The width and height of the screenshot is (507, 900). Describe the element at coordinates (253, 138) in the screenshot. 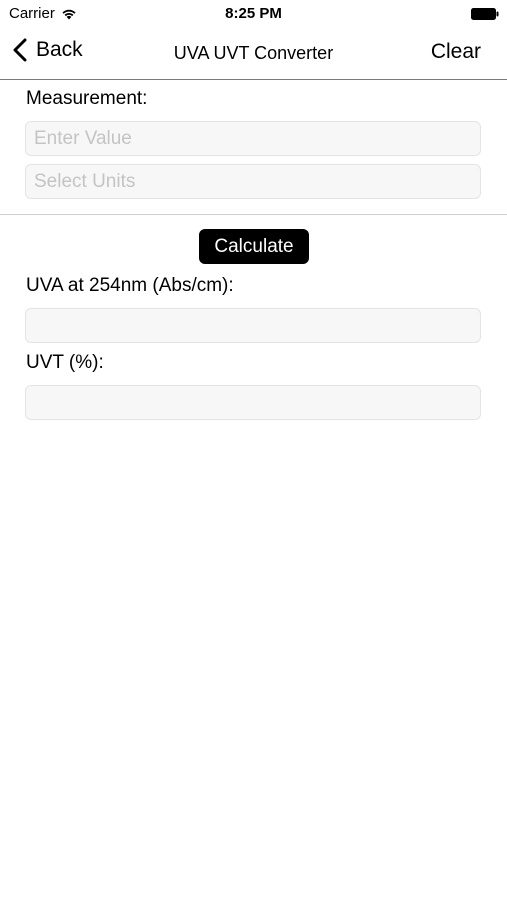

I see `measurement-value-input` at that location.